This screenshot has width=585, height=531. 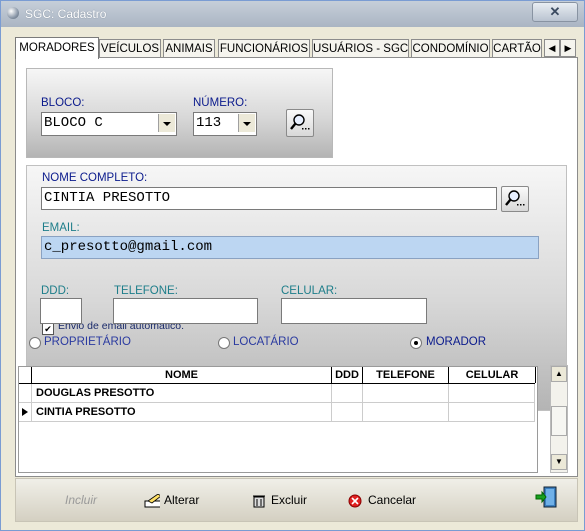 What do you see at coordinates (492, 375) in the screenshot?
I see `col-celular: CELULAR` at bounding box center [492, 375].